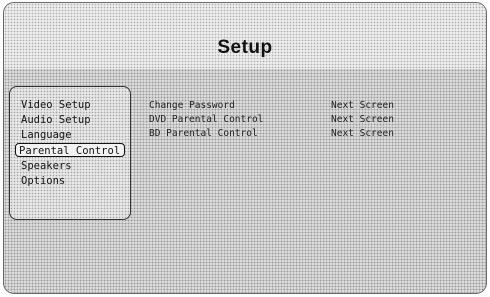 The image size is (490, 297). What do you see at coordinates (245, 47) in the screenshot?
I see `page-title: Setup` at bounding box center [245, 47].